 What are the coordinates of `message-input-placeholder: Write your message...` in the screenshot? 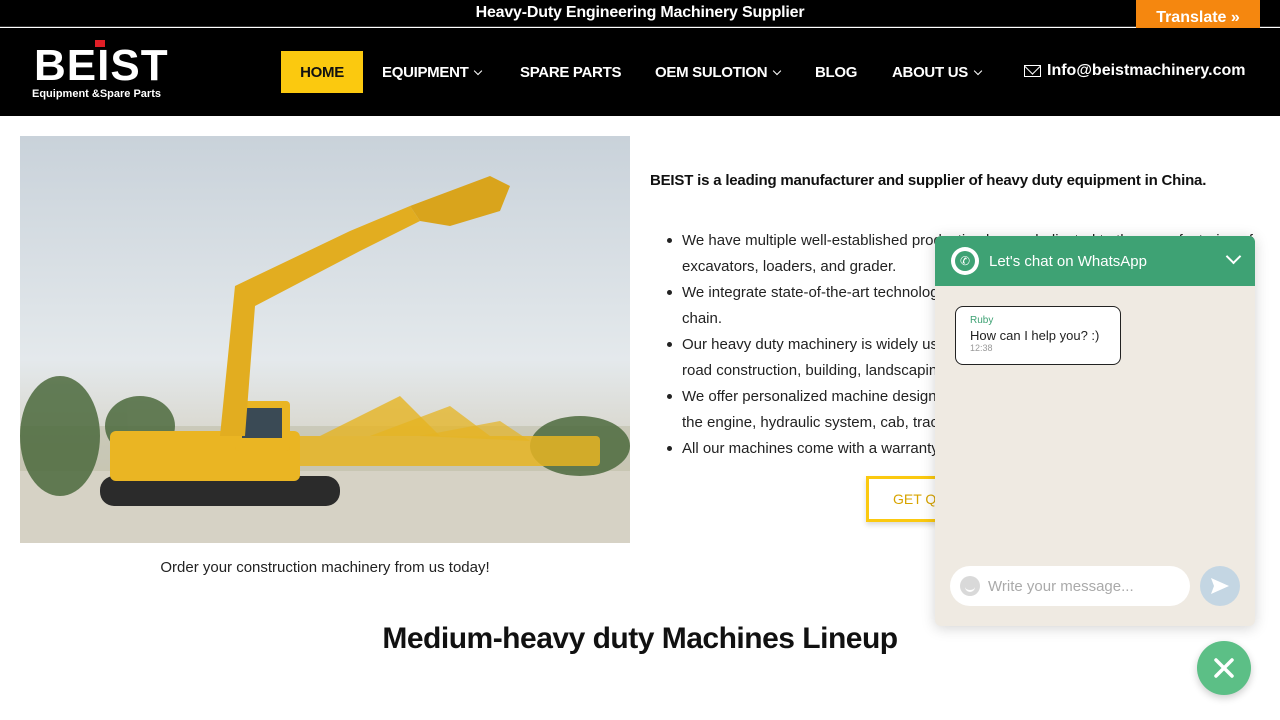 It's located at (1061, 586).